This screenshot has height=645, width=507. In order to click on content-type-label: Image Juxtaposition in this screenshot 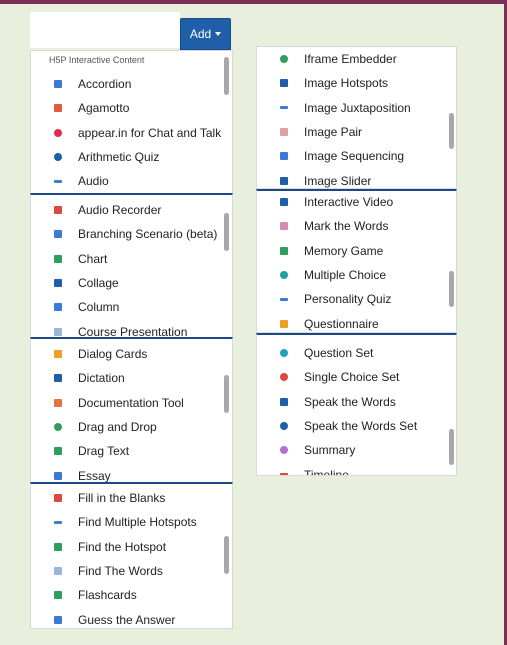, I will do `click(357, 107)`.